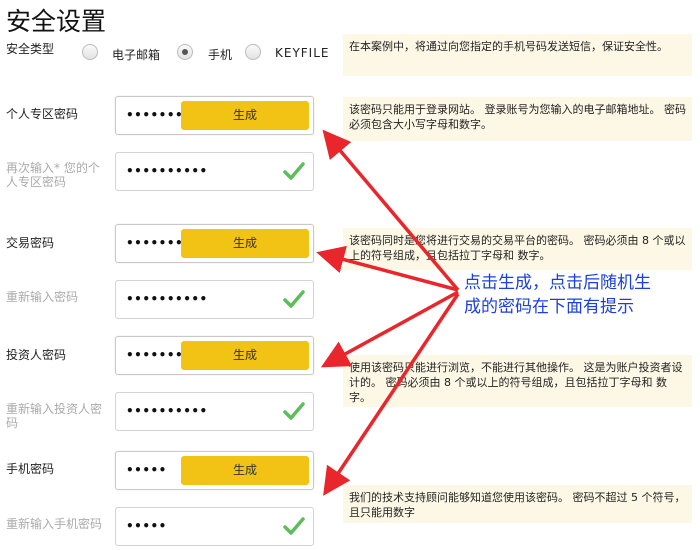 Image resolution: width=700 pixels, height=550 pixels. Describe the element at coordinates (387, 268) in the screenshot. I see `arrow-to-trading` at that location.